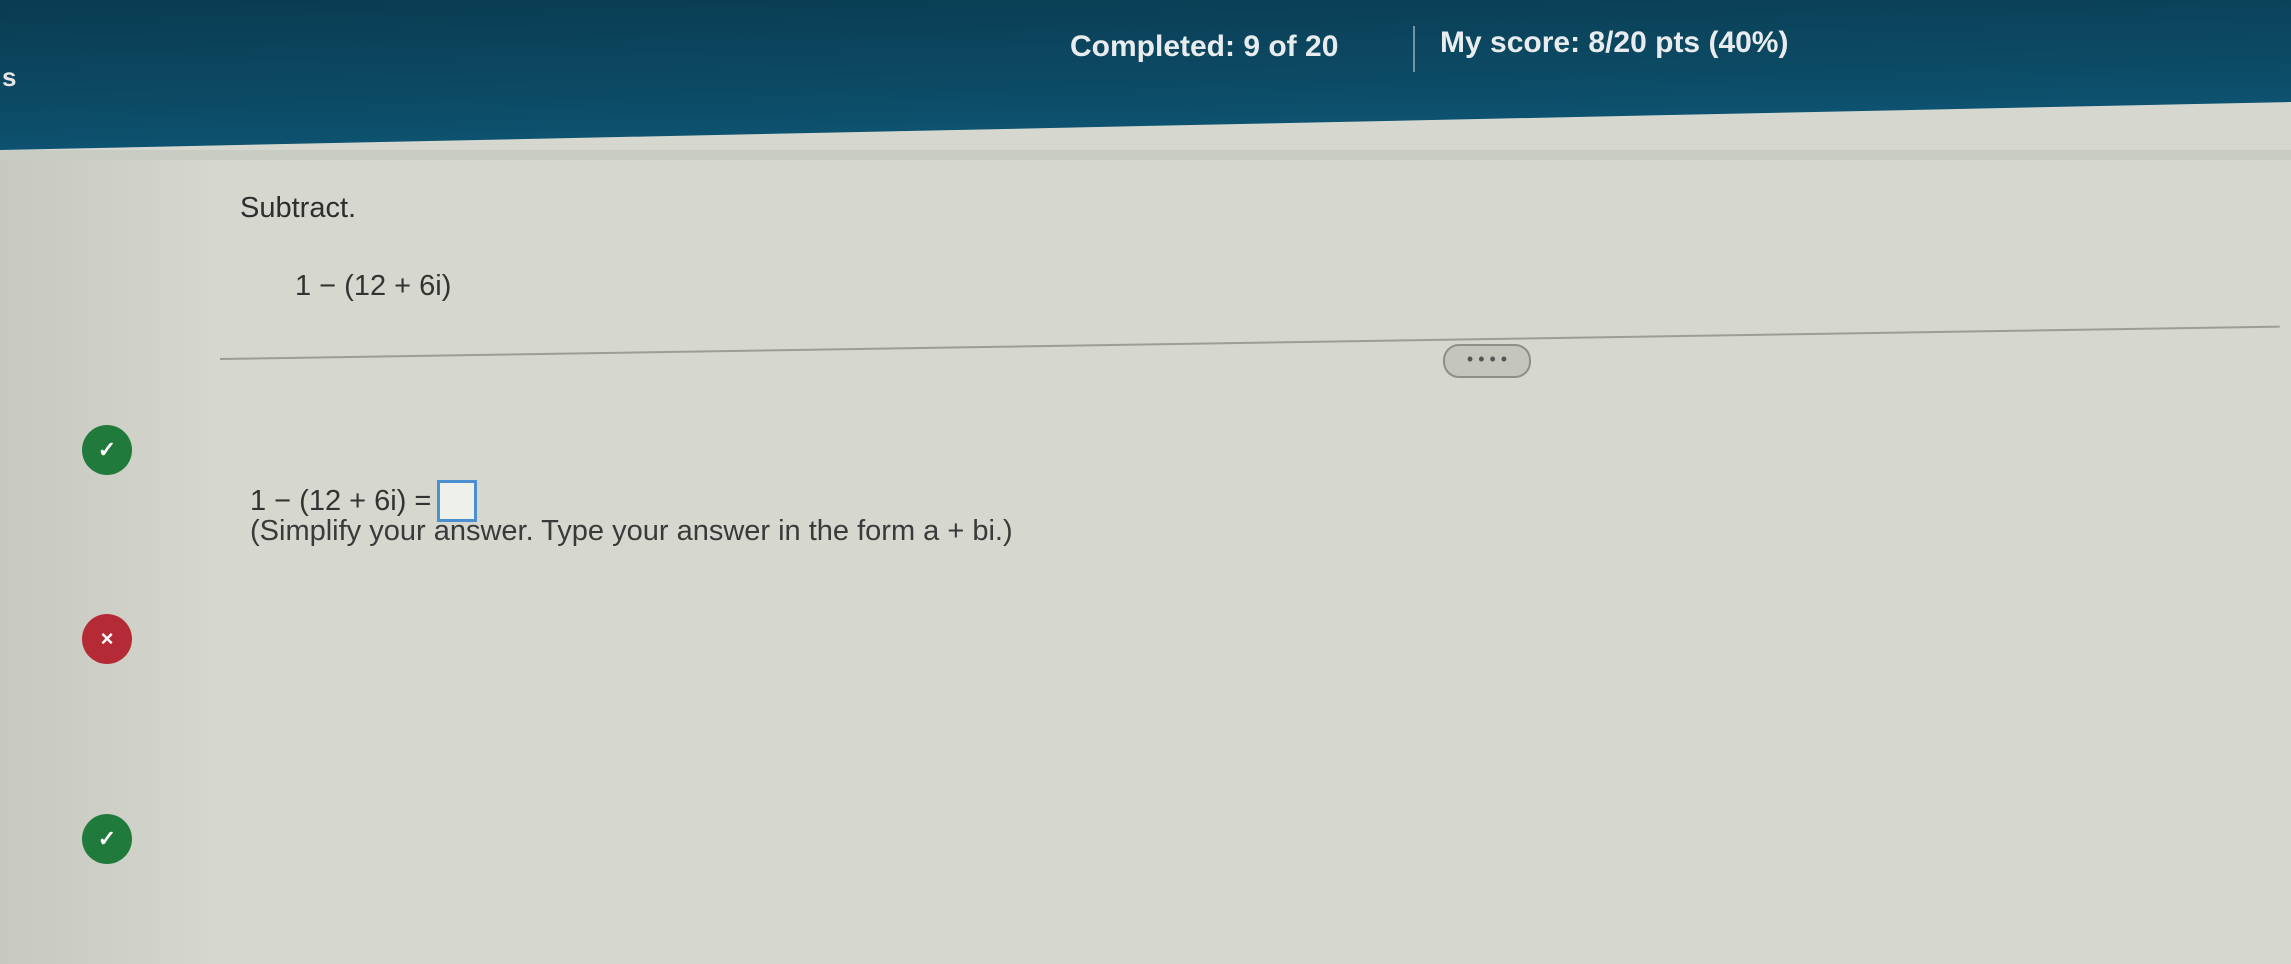  Describe the element at coordinates (373, 286) in the screenshot. I see `question-expression: 1 − (12 + 6i)` at that location.